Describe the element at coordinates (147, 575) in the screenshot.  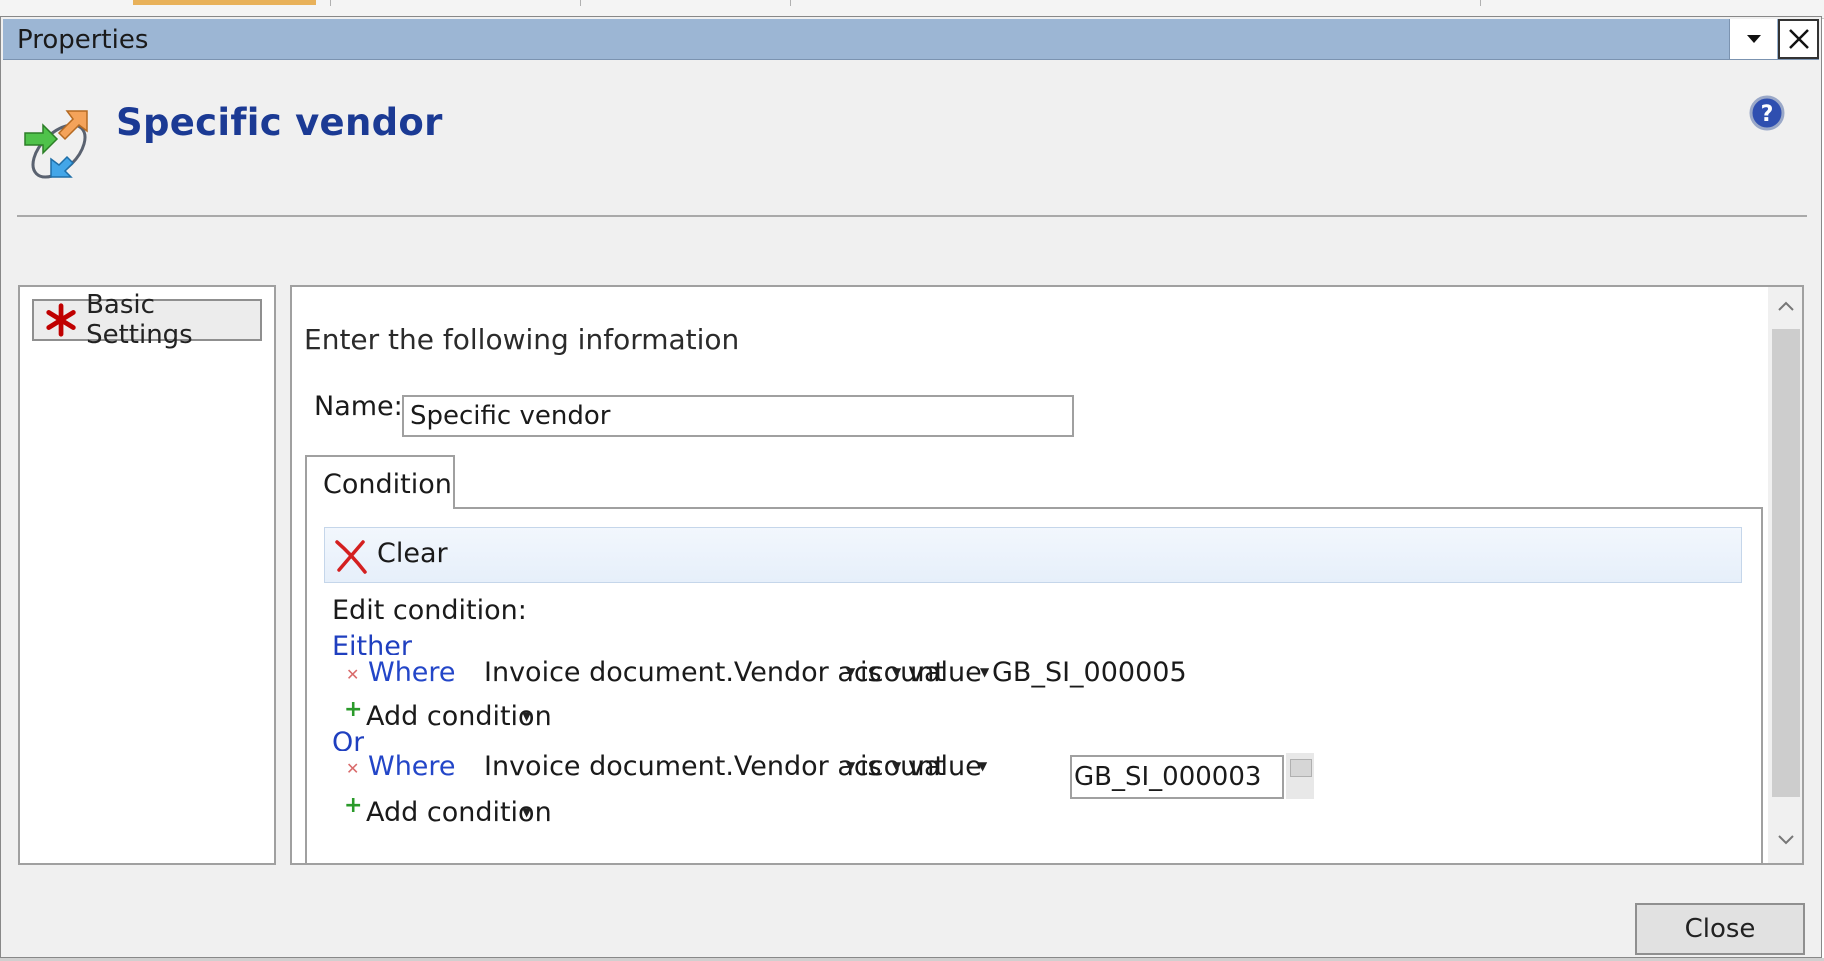
I see `settings-navigation: Basic Settings` at that location.